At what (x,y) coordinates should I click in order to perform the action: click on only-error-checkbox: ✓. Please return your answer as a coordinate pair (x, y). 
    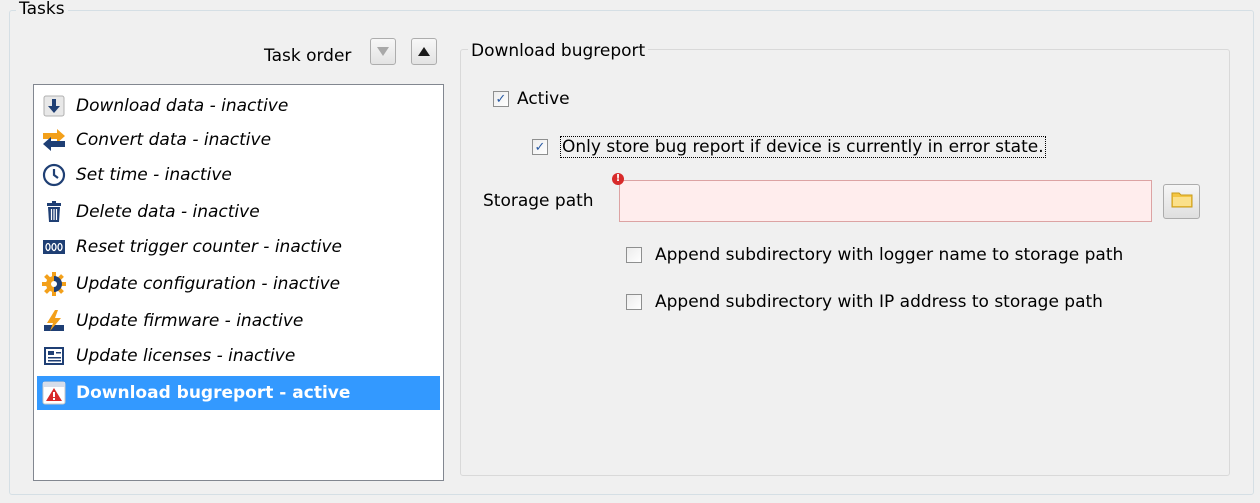
    Looking at the image, I should click on (540, 147).